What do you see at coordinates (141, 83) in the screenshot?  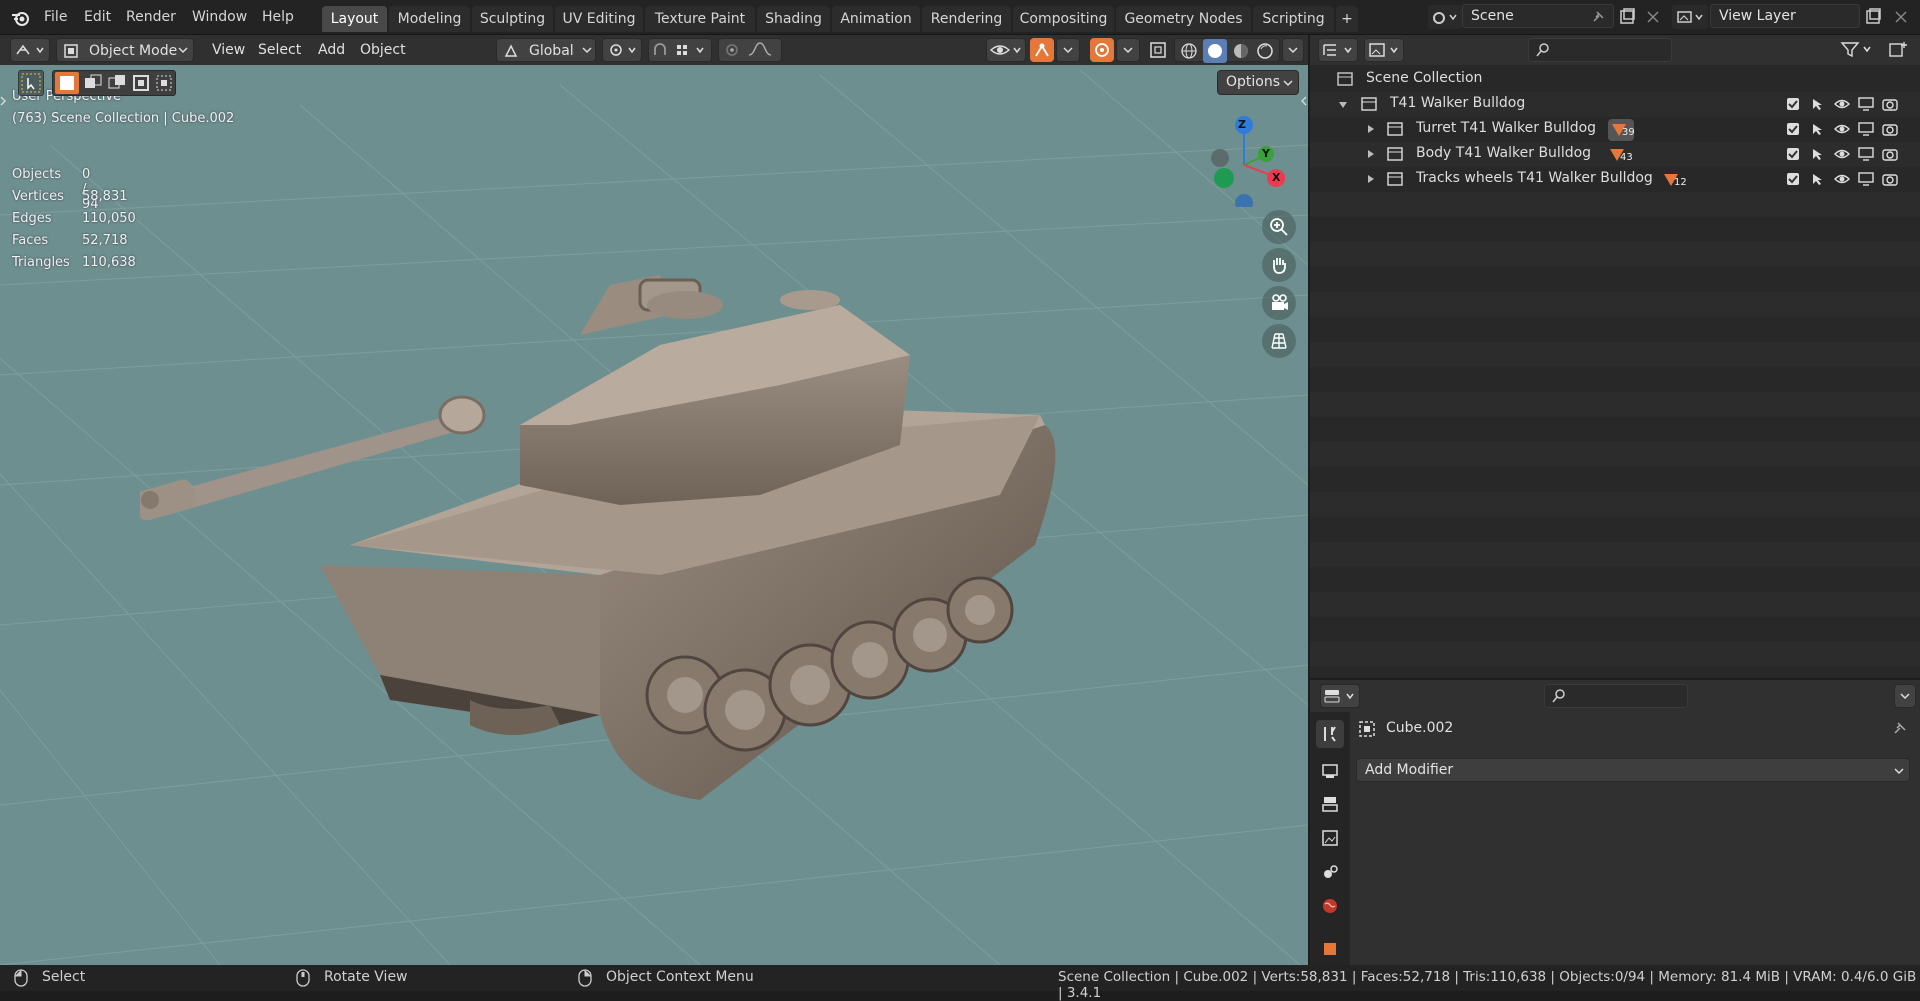 I see `select-invert-icon` at bounding box center [141, 83].